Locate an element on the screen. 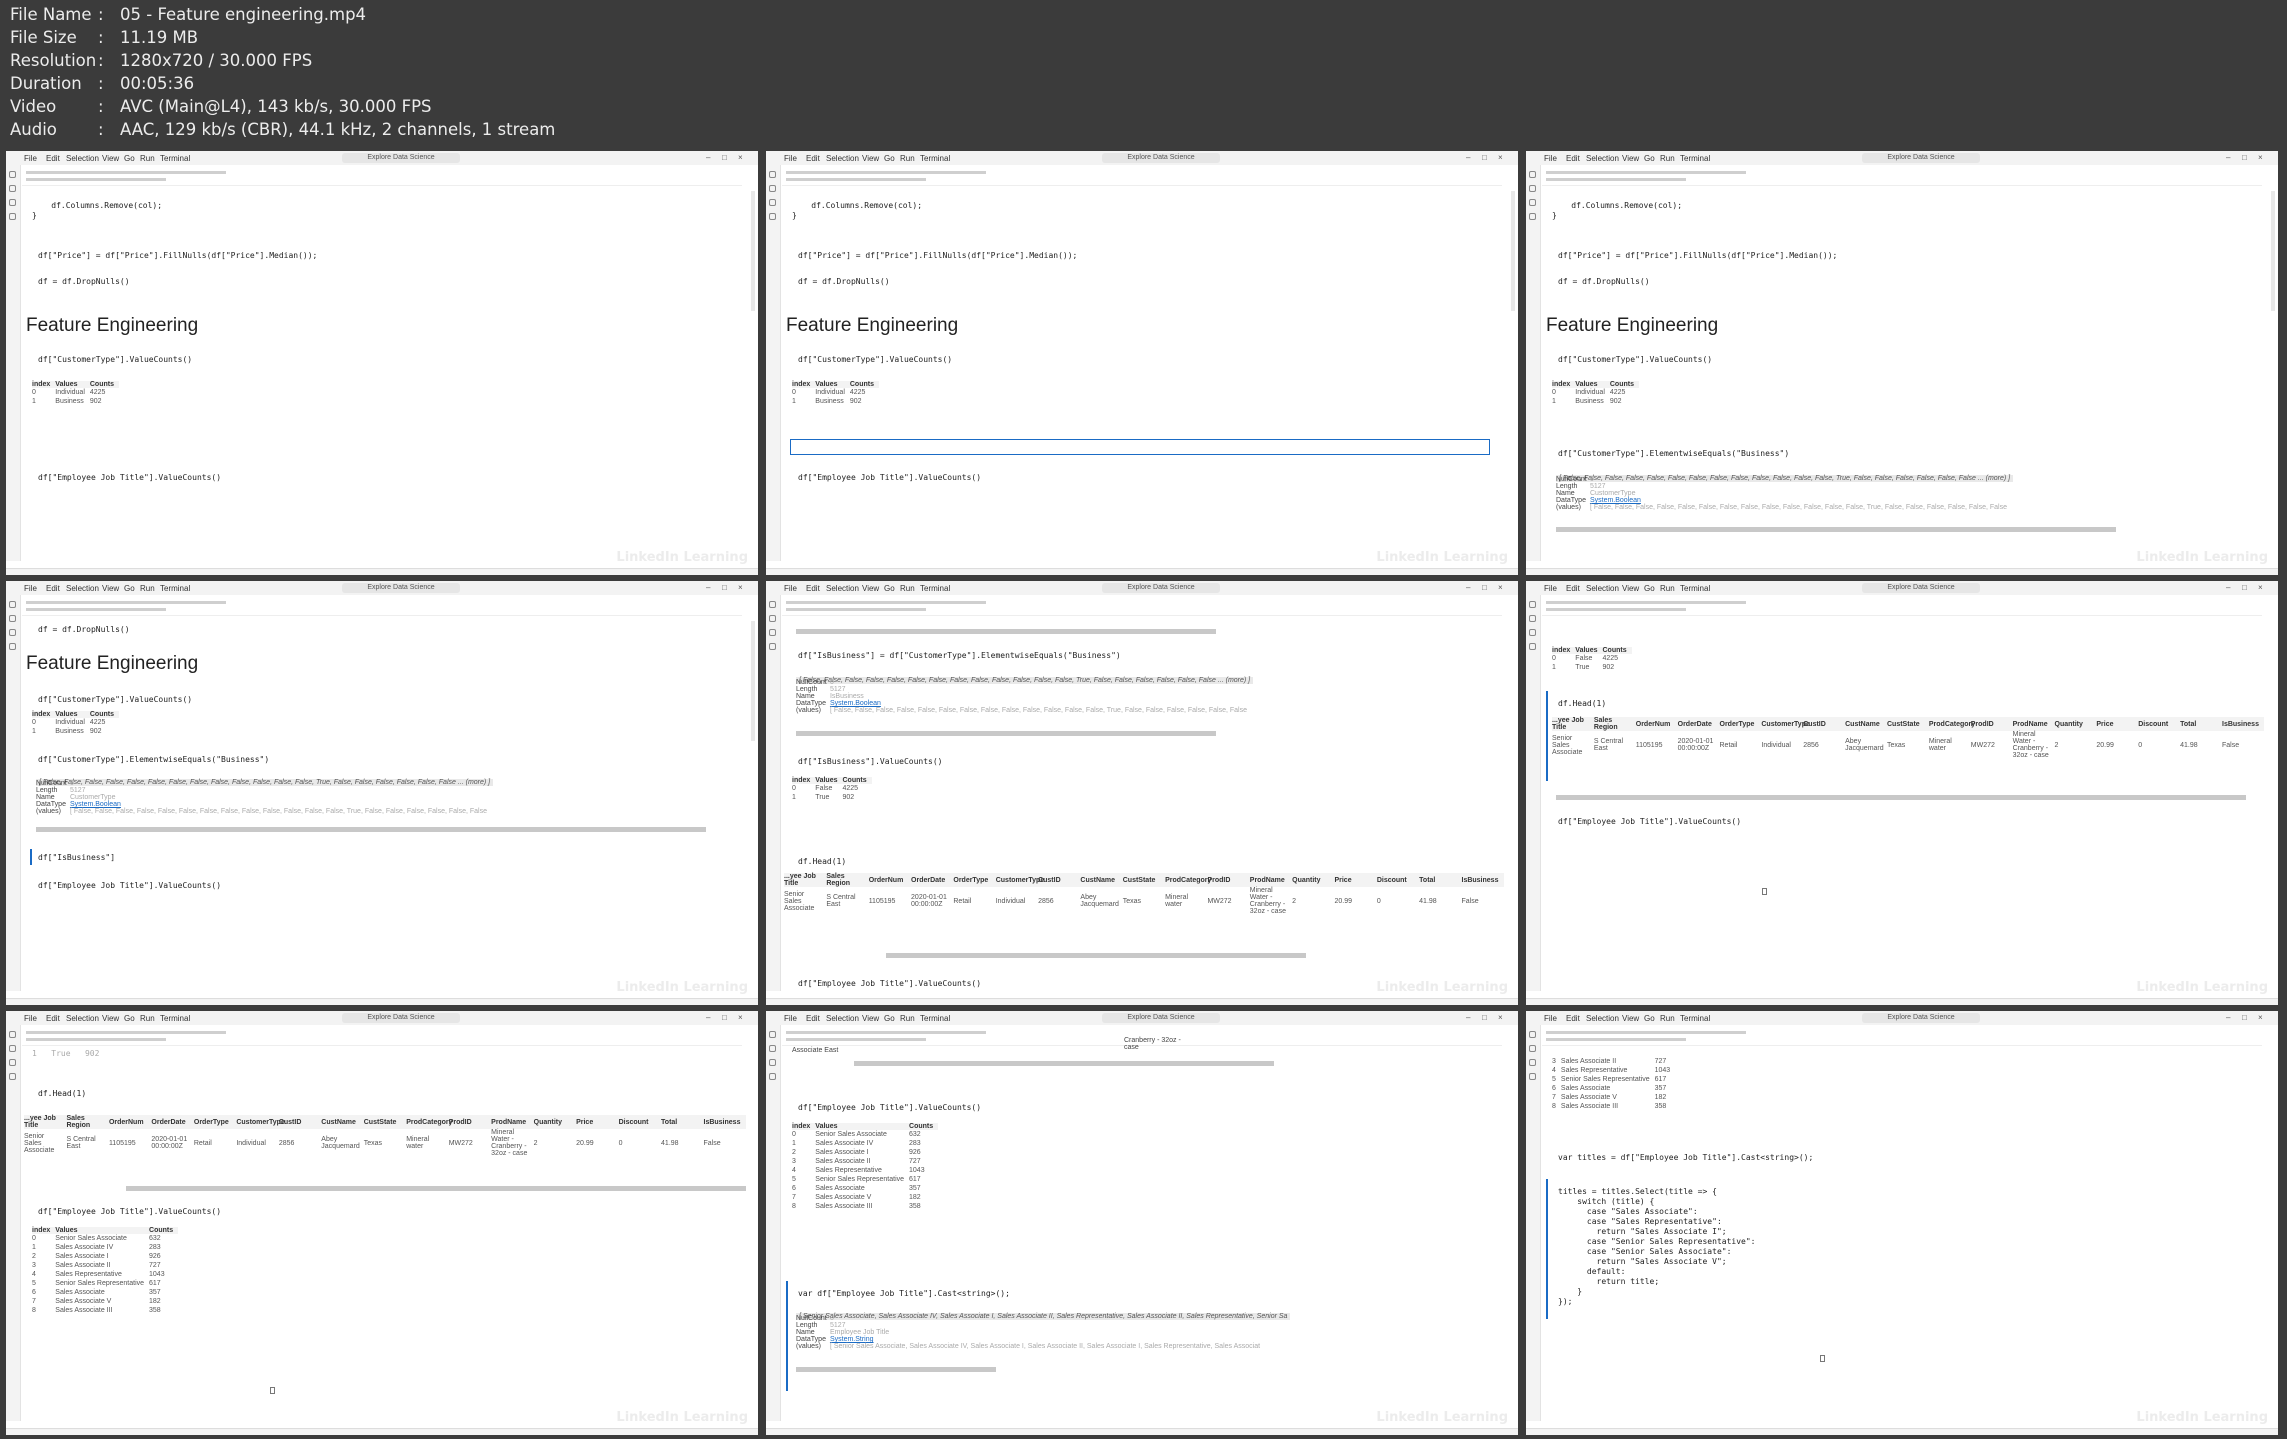 The height and width of the screenshot is (1439, 2287). datatype-link: System.Boolean is located at coordinates (855, 703).